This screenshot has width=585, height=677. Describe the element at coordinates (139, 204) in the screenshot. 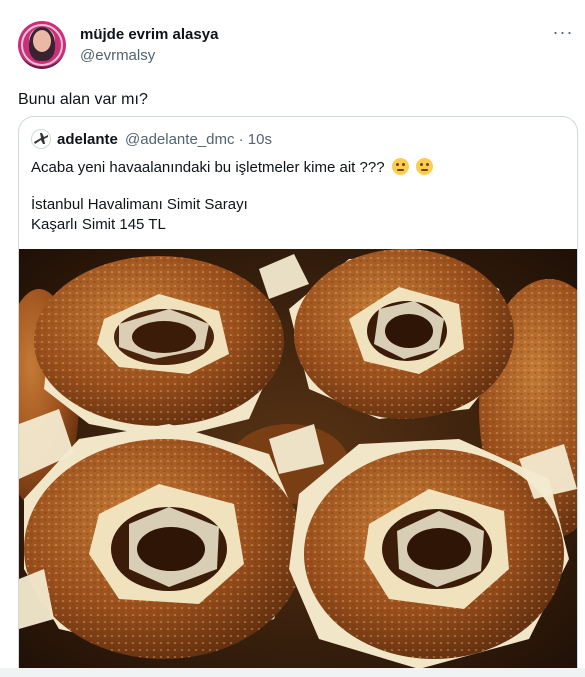

I see `quoted-text-line-2: İstanbul Havalimanı Simit Sarayı` at that location.